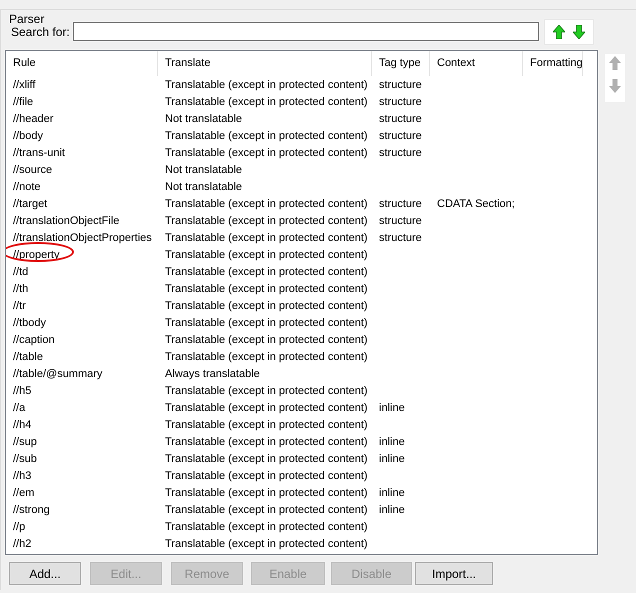  Describe the element at coordinates (476, 63) in the screenshot. I see `column-header: Context` at that location.